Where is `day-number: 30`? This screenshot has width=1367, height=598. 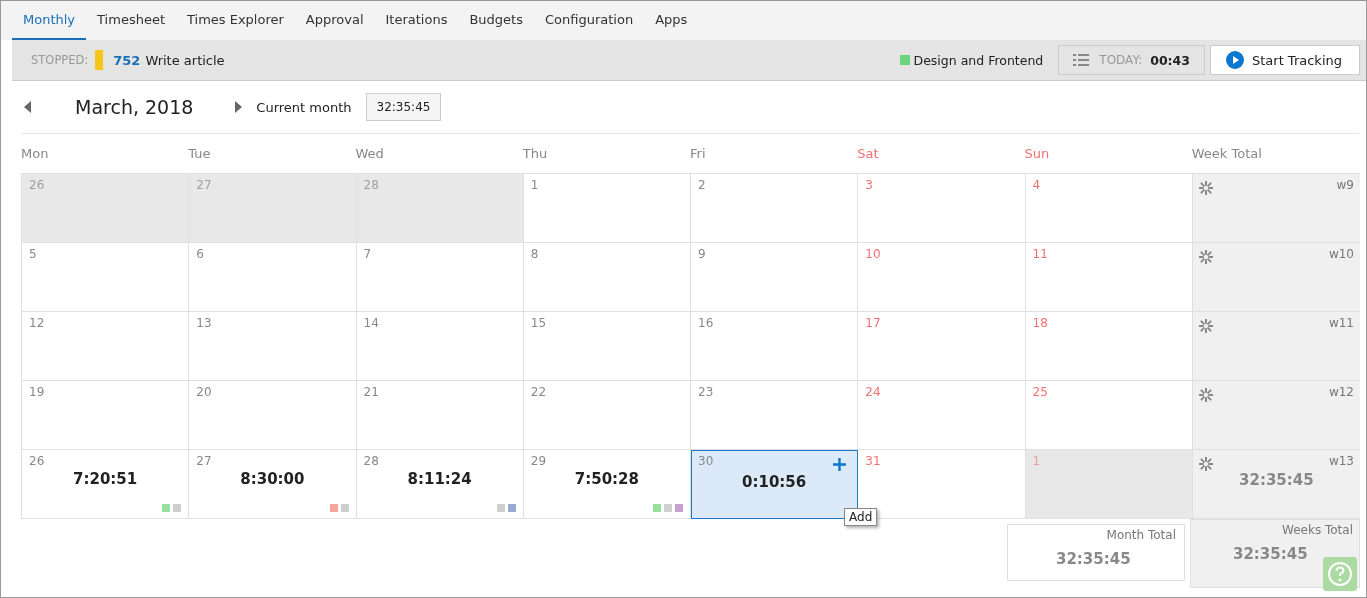
day-number: 30 is located at coordinates (706, 461).